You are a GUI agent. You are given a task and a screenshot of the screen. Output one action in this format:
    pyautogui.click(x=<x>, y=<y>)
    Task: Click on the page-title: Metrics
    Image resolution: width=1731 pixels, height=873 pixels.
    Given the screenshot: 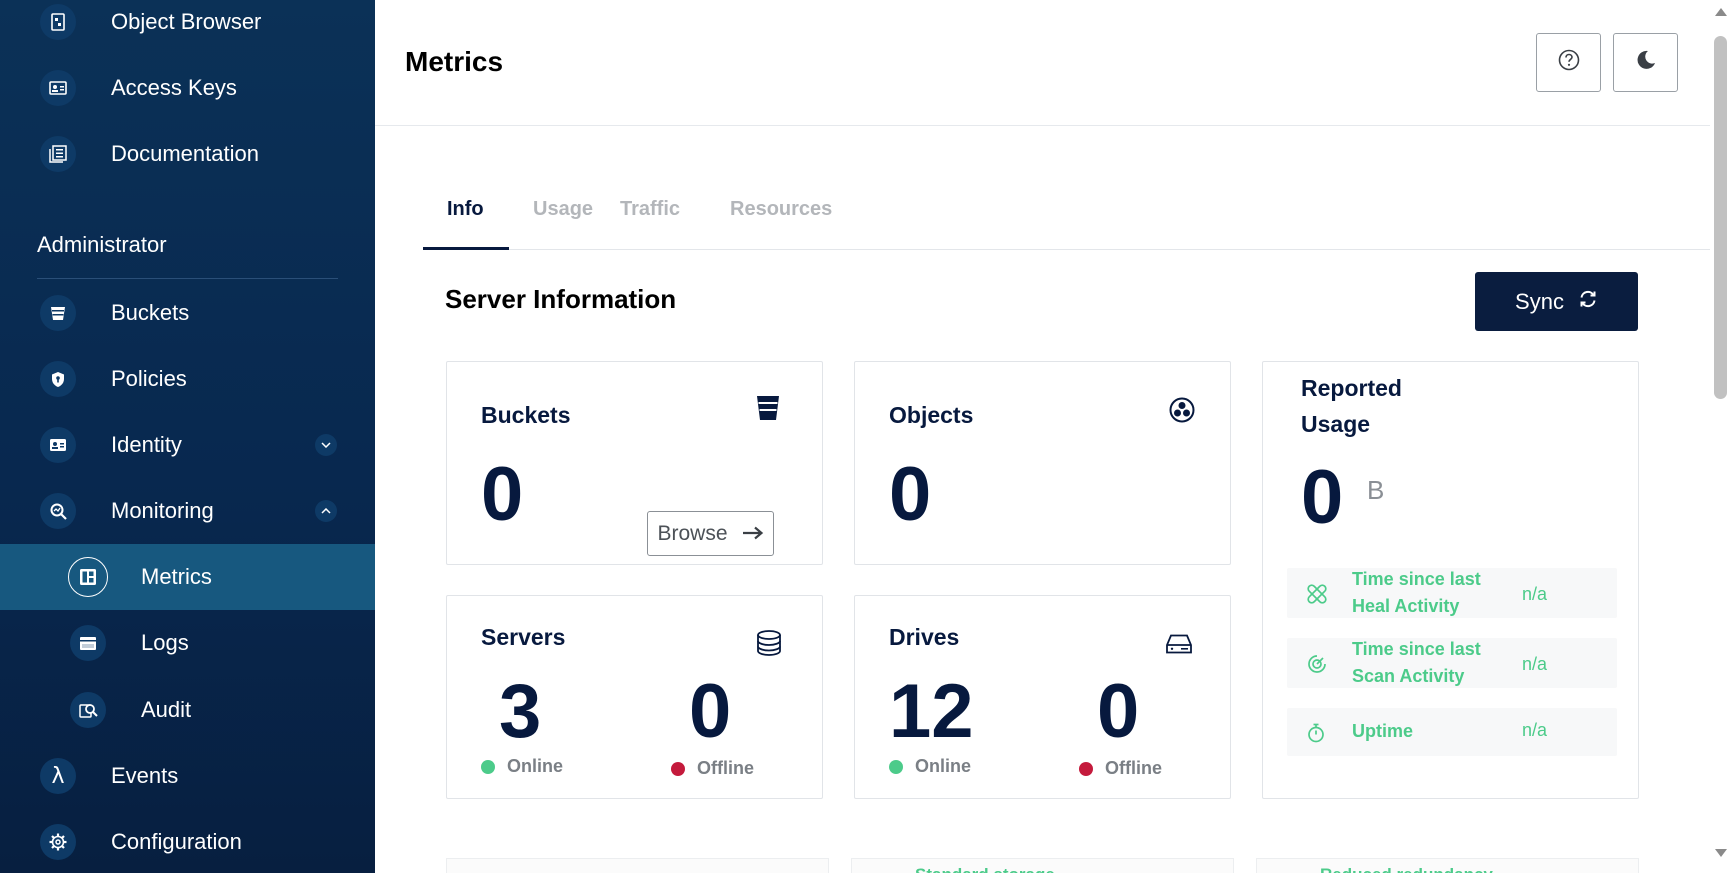 What is the action you would take?
    pyautogui.click(x=454, y=61)
    